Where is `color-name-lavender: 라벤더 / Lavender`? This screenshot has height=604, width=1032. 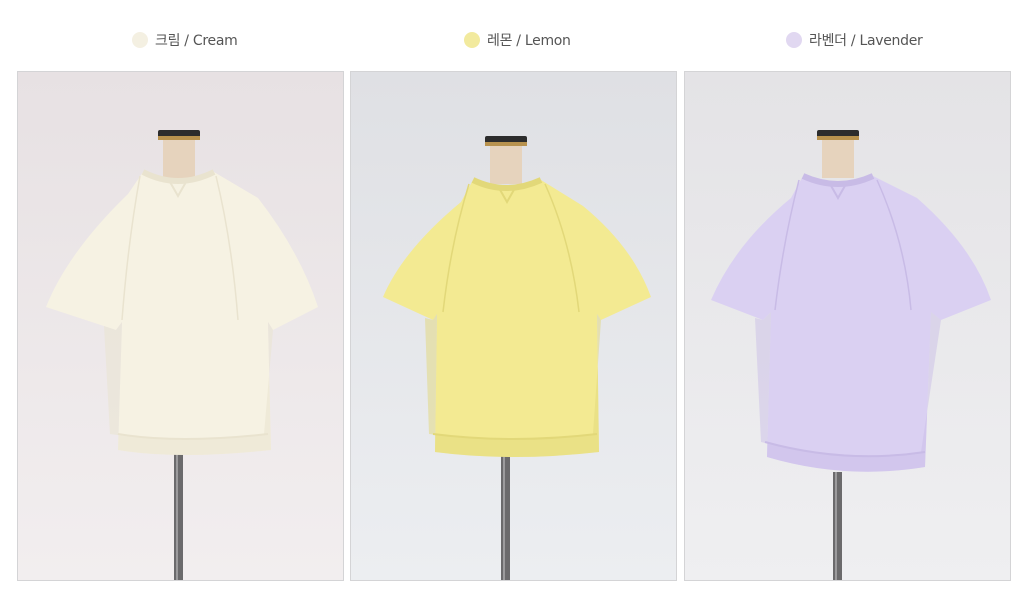
color-name-lavender: 라벤더 / Lavender is located at coordinates (866, 41).